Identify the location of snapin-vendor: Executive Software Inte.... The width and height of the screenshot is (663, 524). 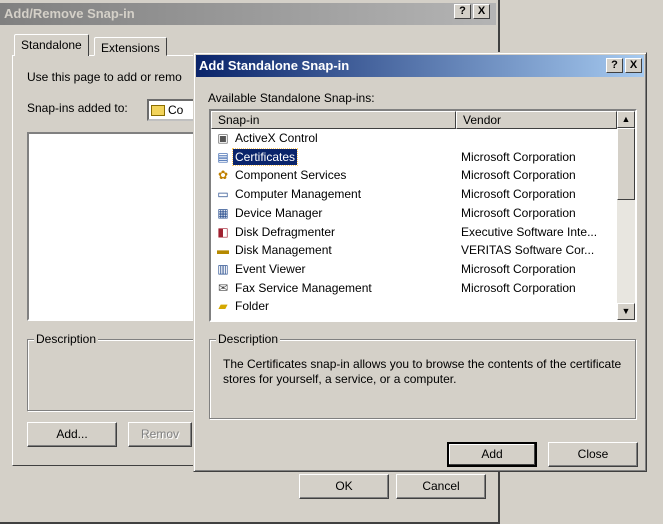
(529, 231).